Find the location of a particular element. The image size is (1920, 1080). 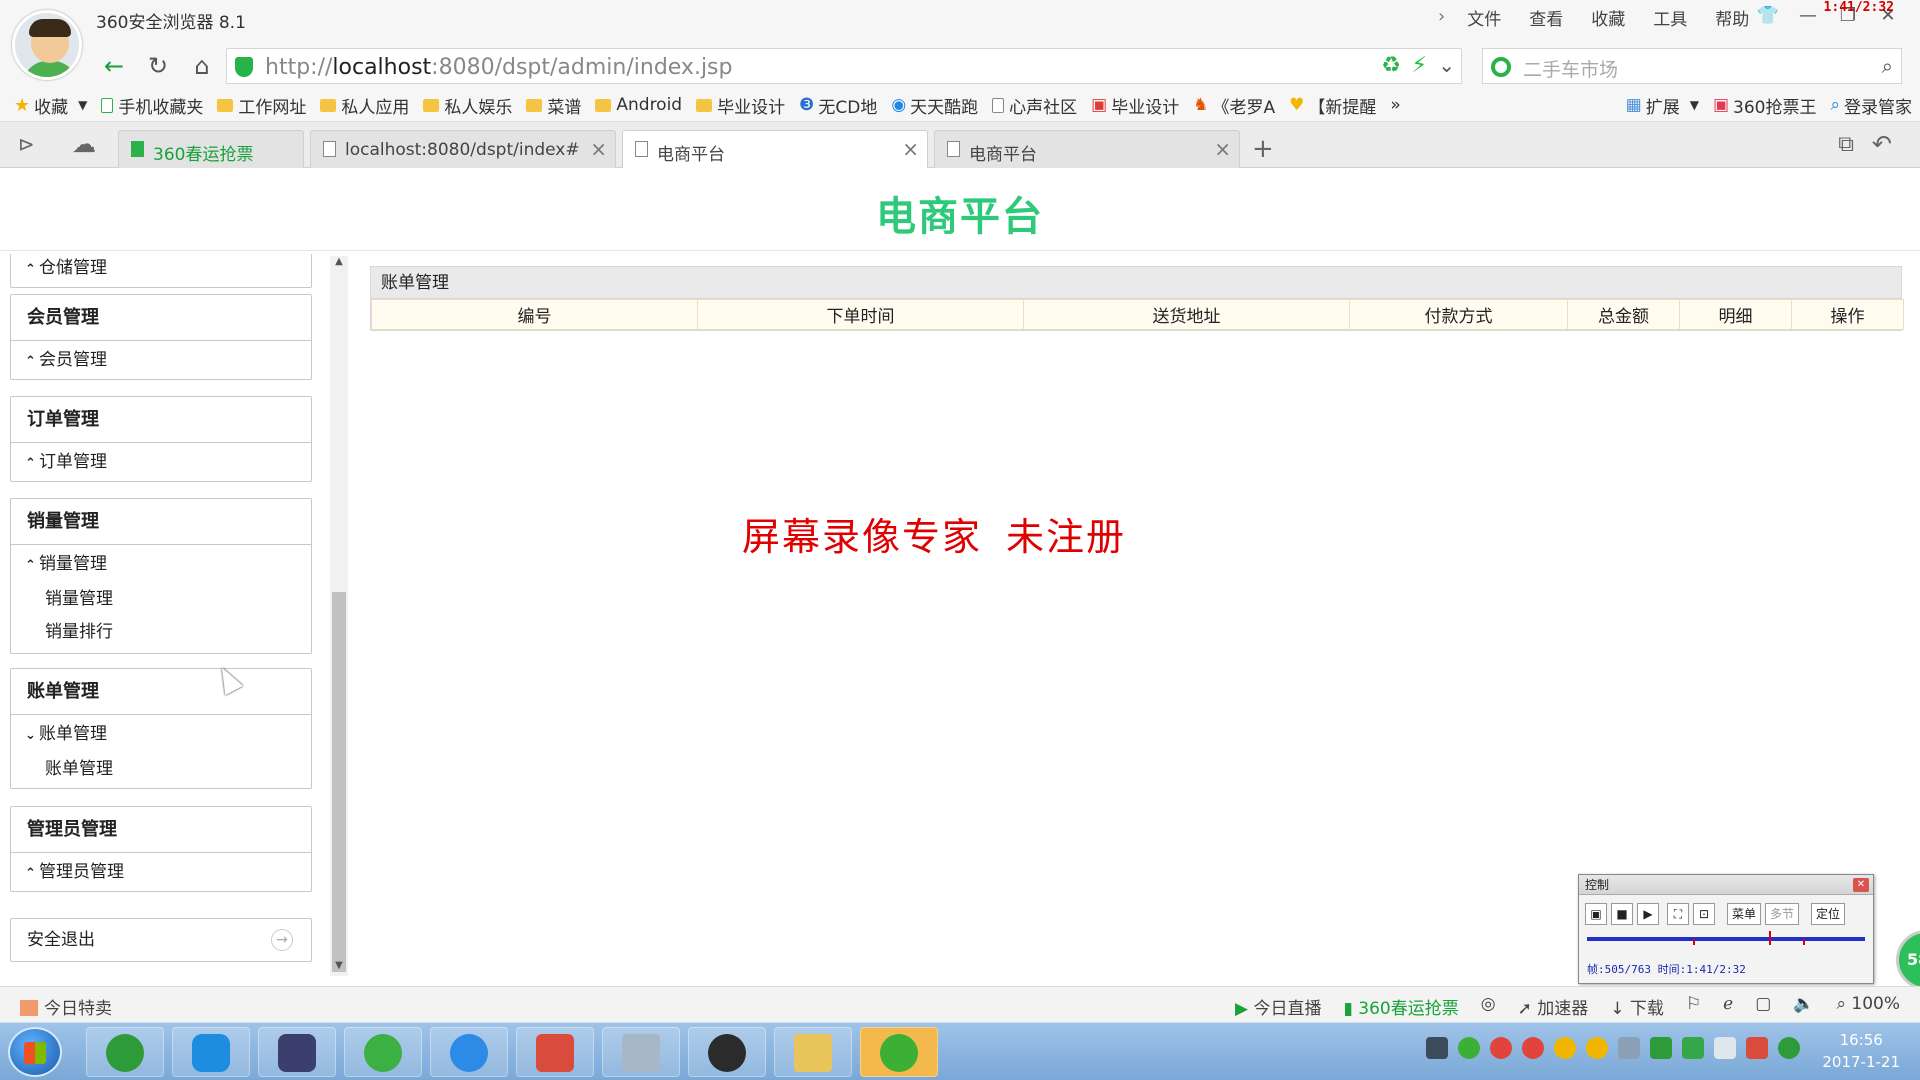

search-box: 二手车市场 ⌕ is located at coordinates (1692, 66).